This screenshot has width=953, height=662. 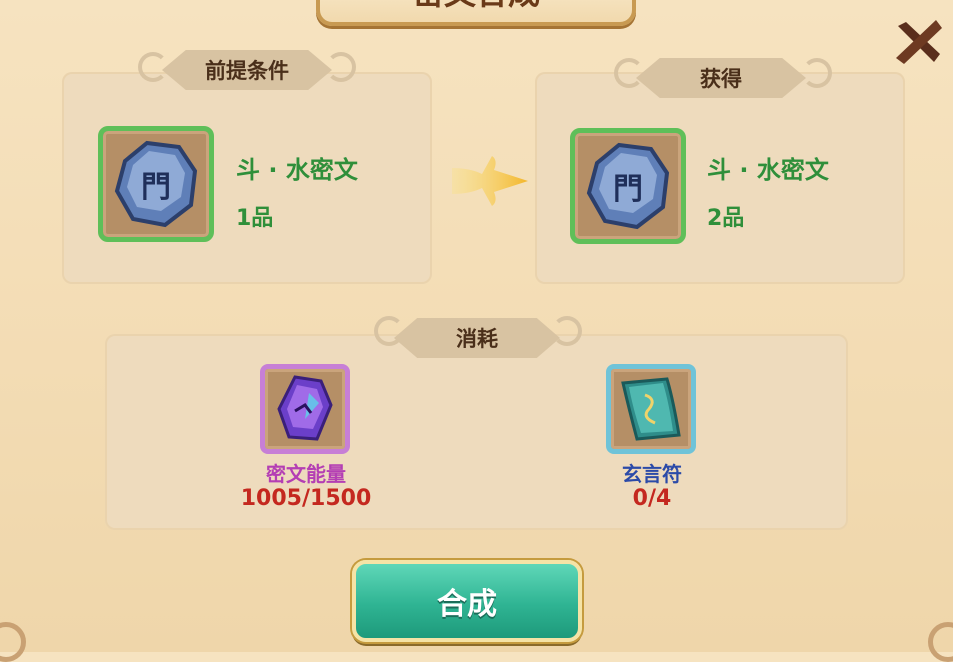 What do you see at coordinates (476, 7) in the screenshot?
I see `window-title-text: 密文合成` at bounding box center [476, 7].